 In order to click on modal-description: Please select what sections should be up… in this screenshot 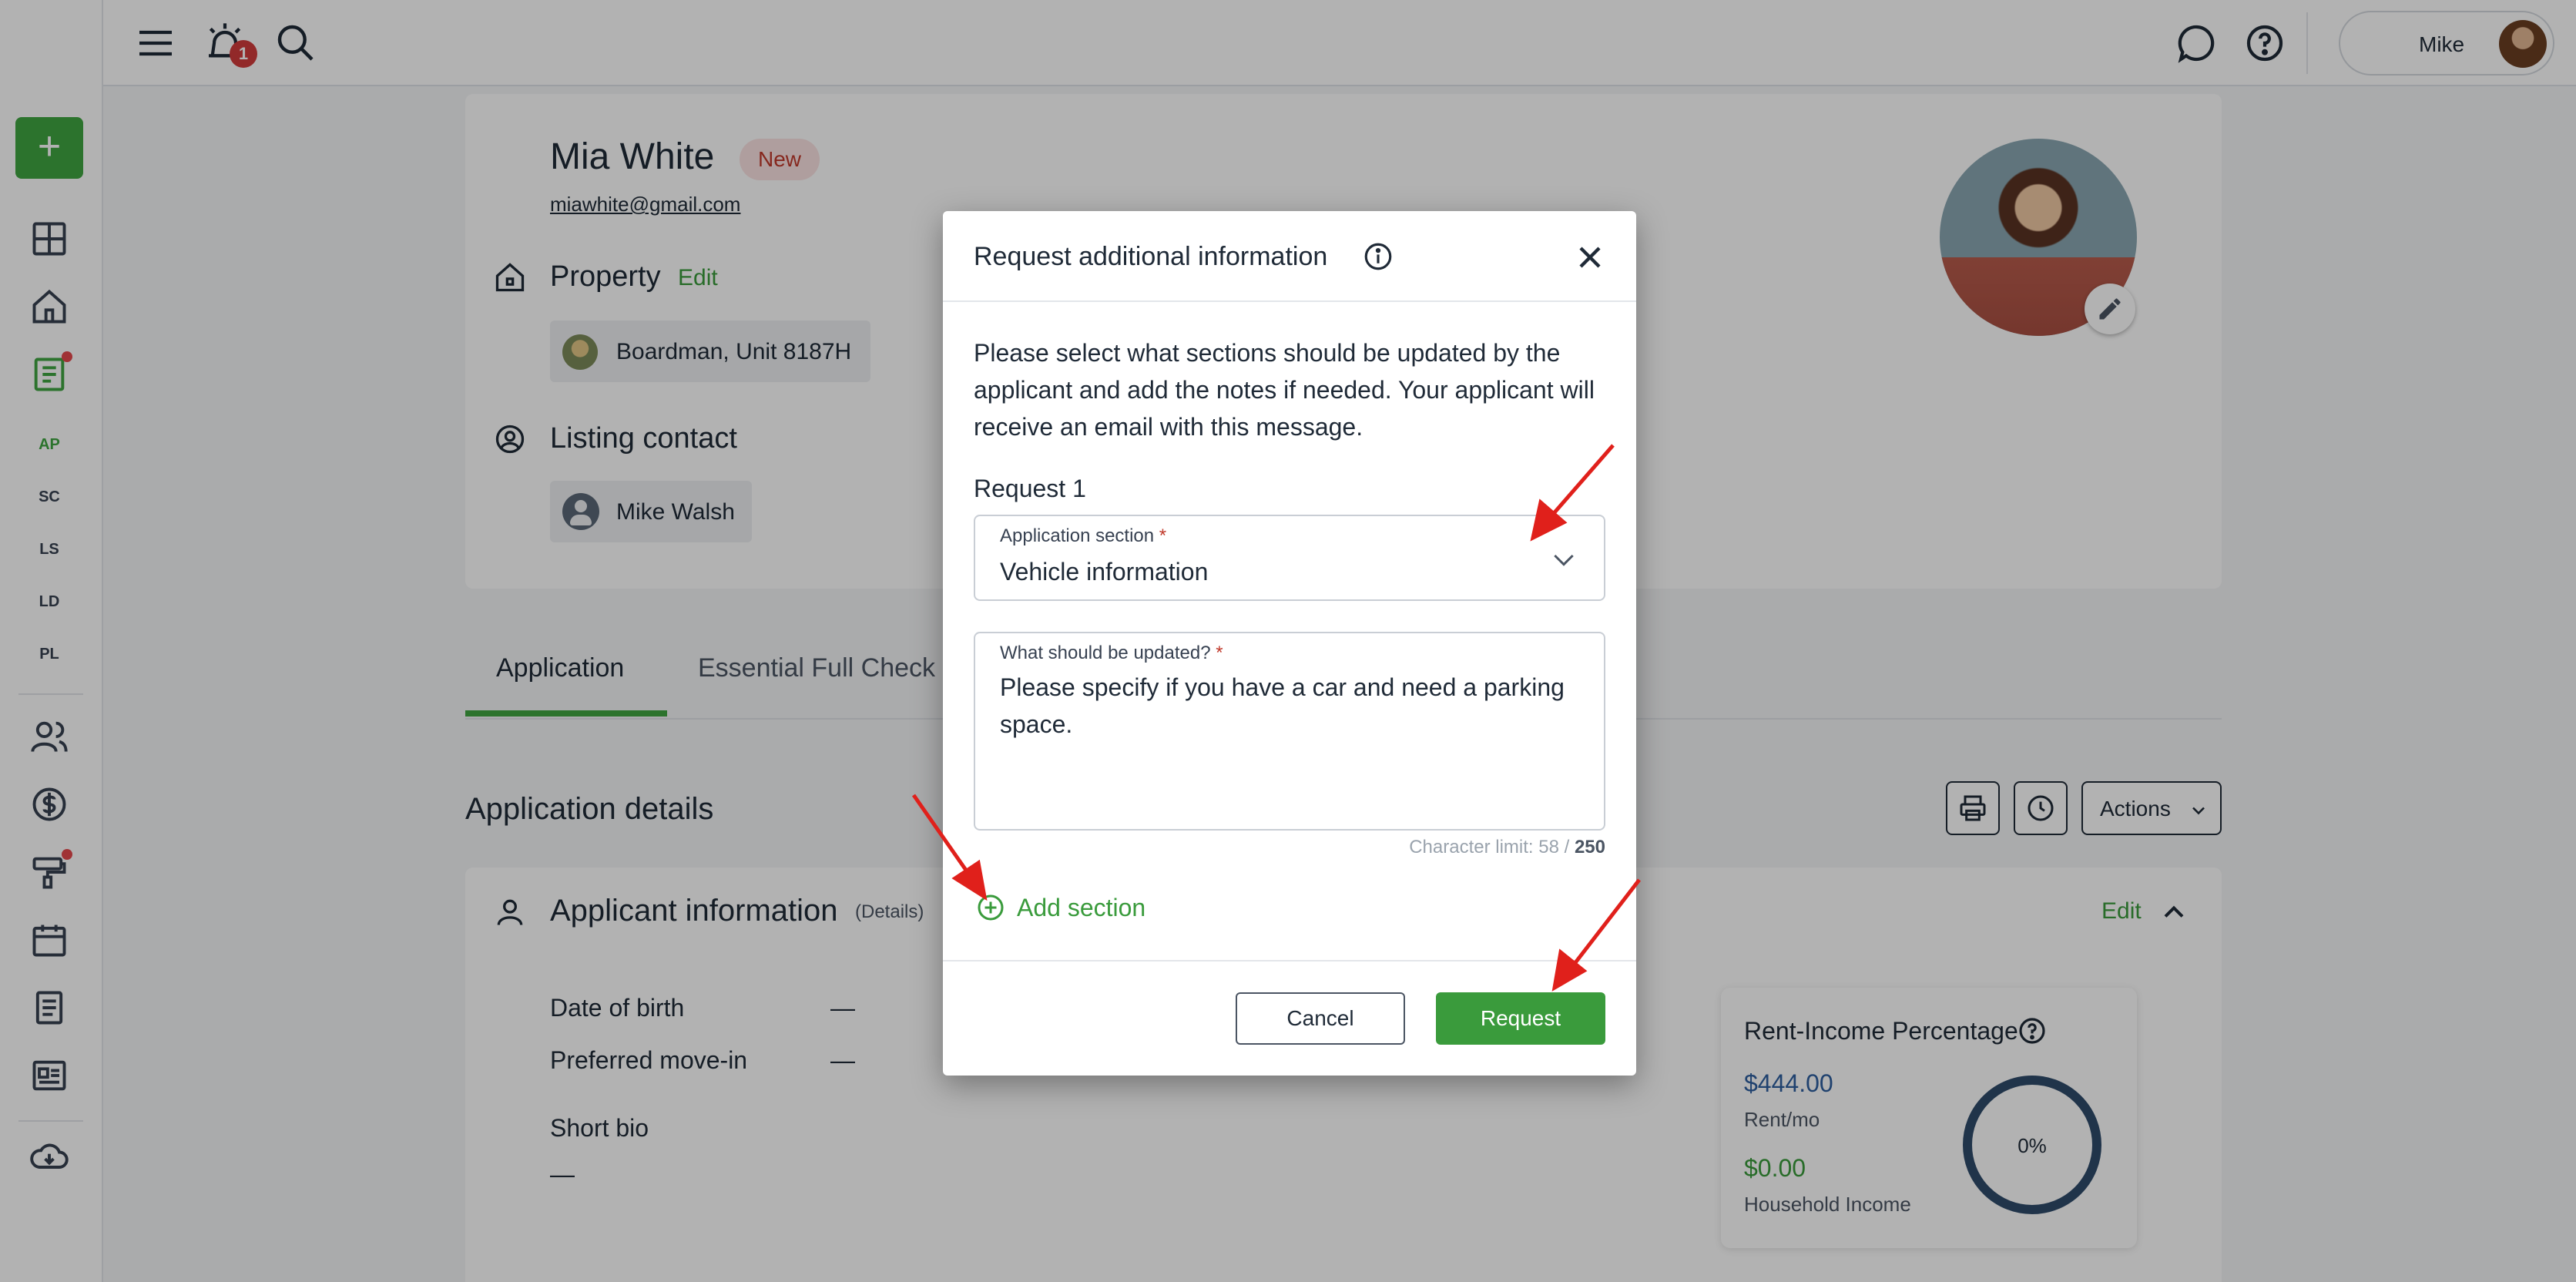, I will do `click(1284, 390)`.